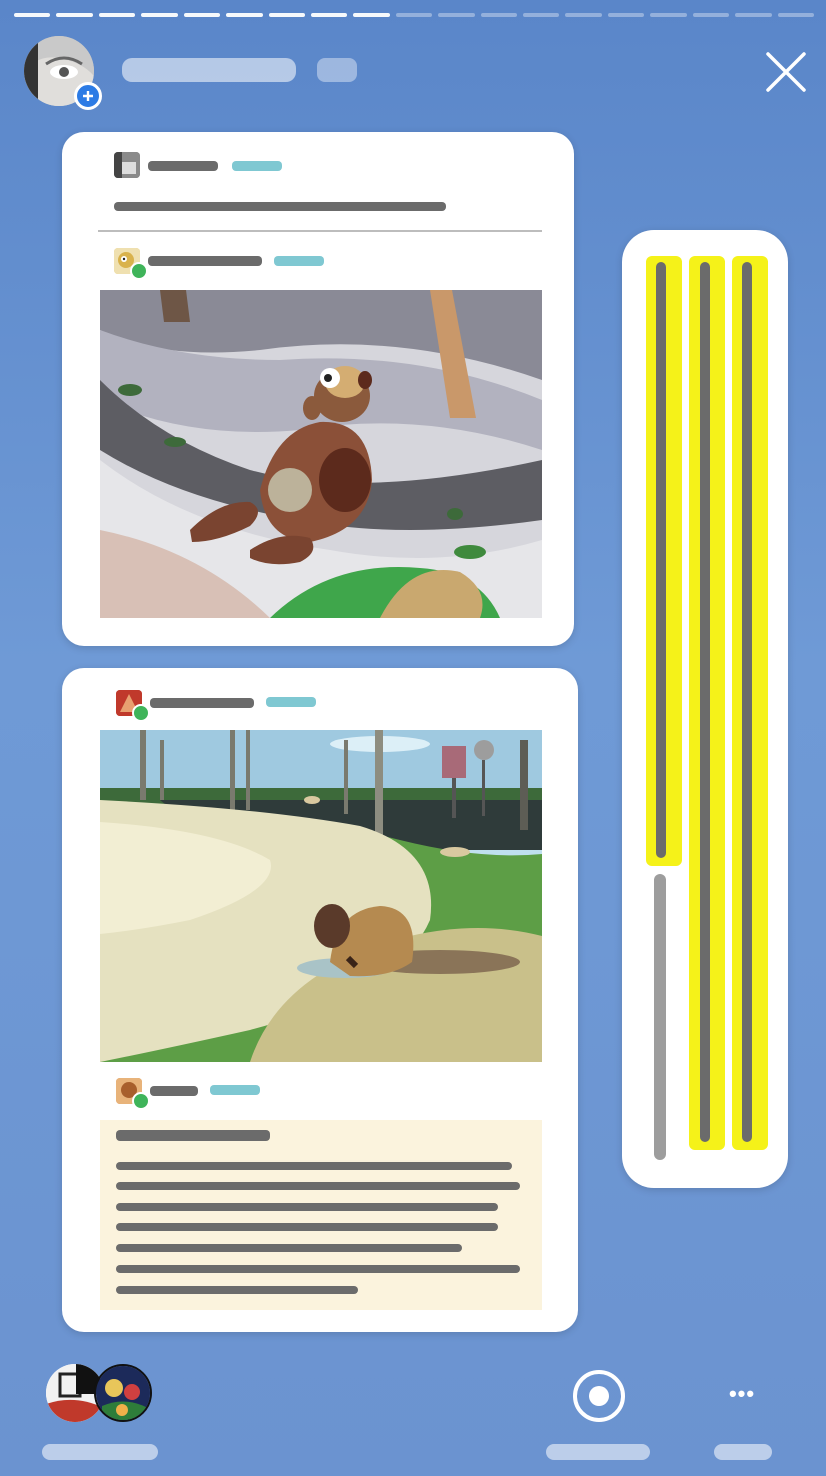 This screenshot has height=1476, width=826. I want to click on more-dots-icon: •••, so click(742, 1393).